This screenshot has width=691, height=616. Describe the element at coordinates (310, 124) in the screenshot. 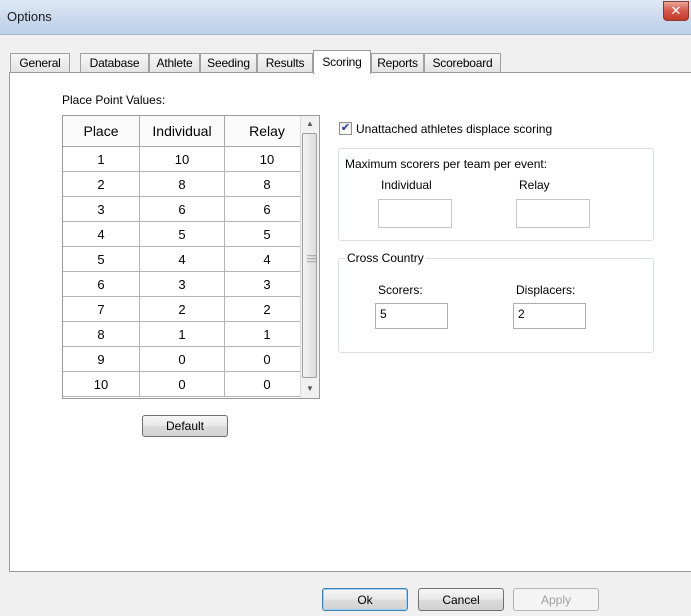

I see `scroll-up-icon: ▲` at that location.